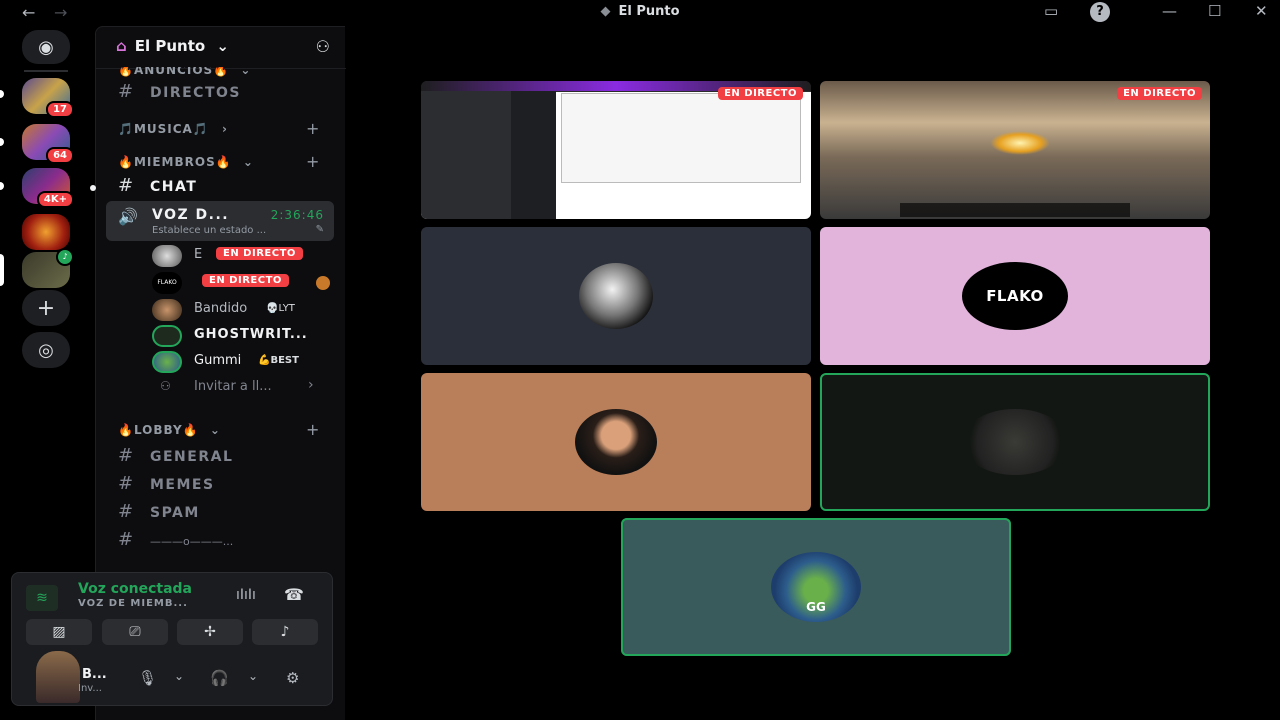 The width and height of the screenshot is (1280, 720). Describe the element at coordinates (135, 632) in the screenshot. I see `share-screen-button: ⎚` at that location.